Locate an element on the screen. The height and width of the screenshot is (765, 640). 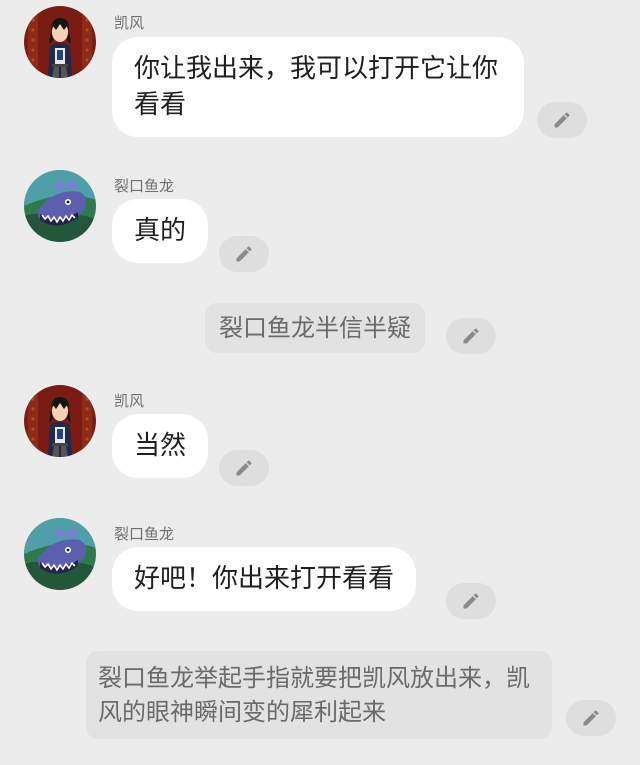
message-bubble: 好吧！你出来打开看看 is located at coordinates (264, 579).